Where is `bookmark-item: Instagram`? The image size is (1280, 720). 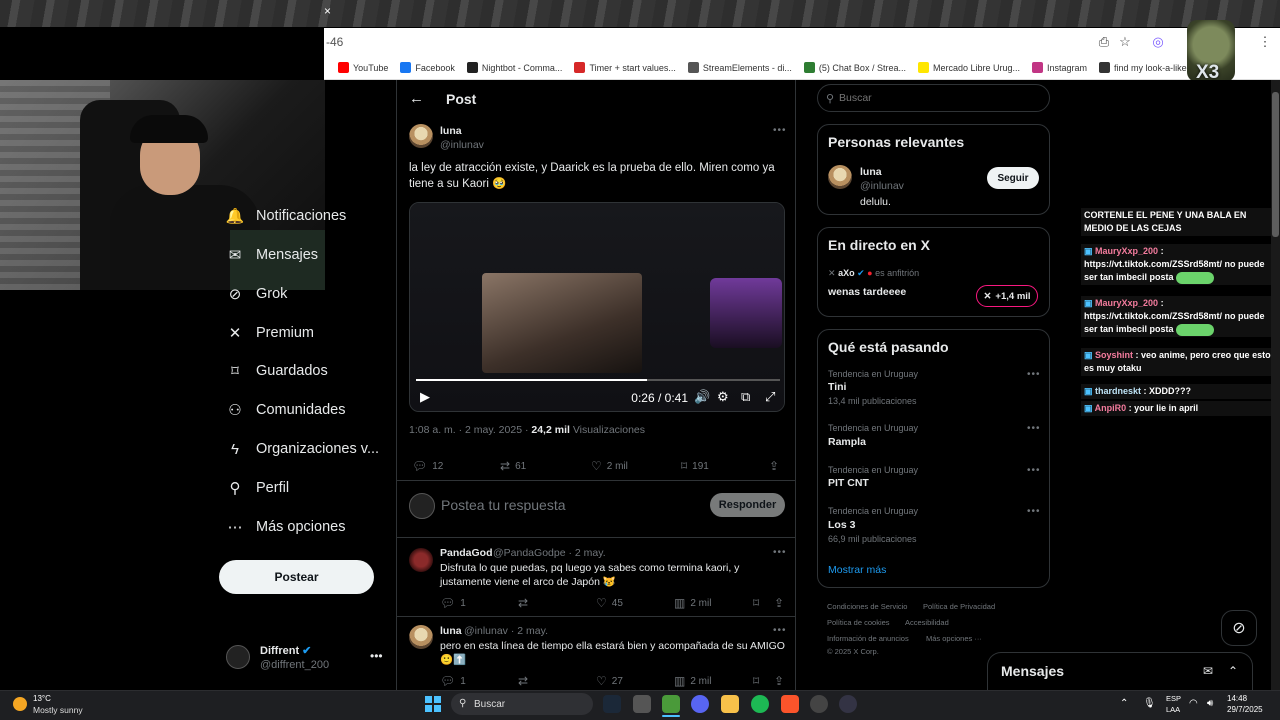 bookmark-item: Instagram is located at coordinates (1059, 67).